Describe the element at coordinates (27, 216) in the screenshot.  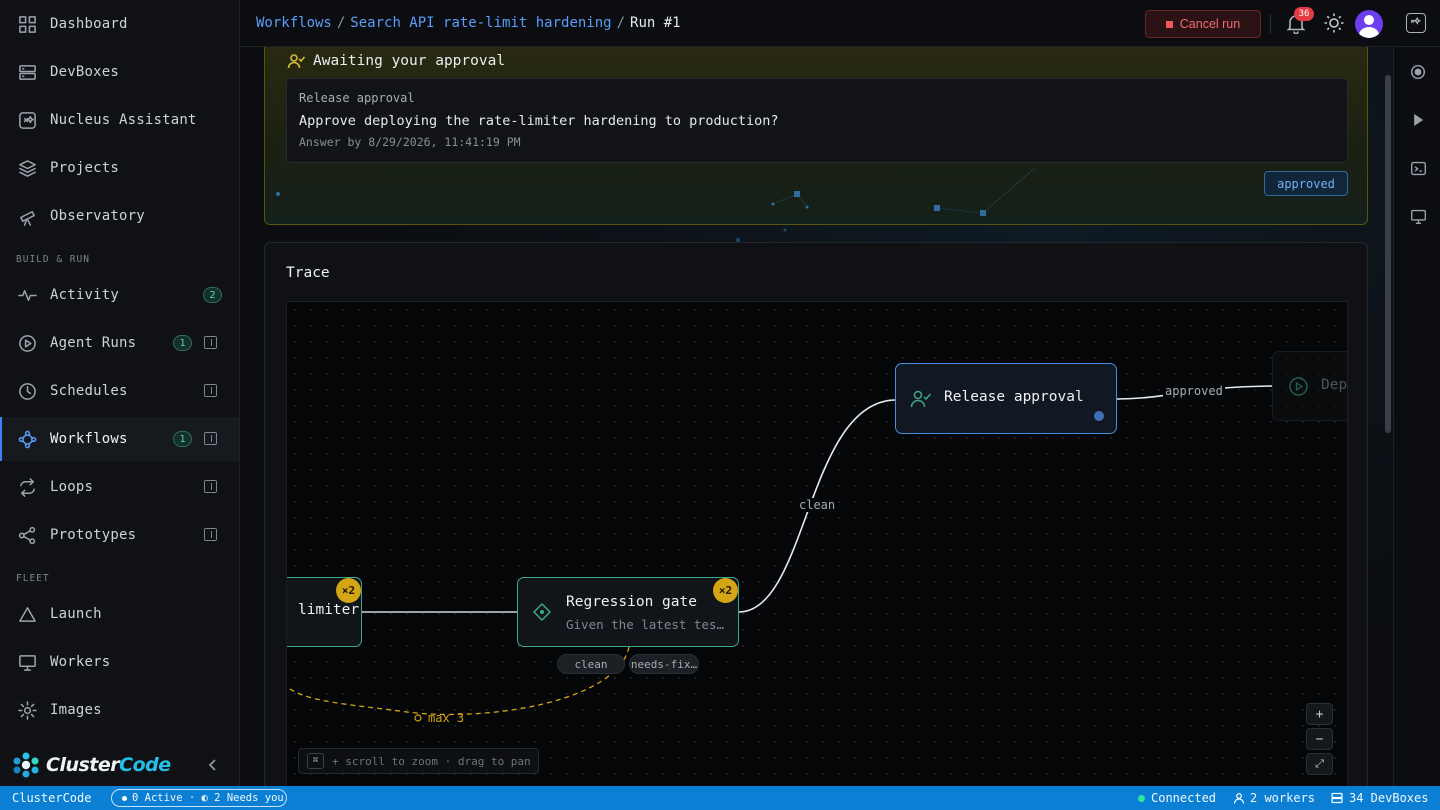
I see `telescope-icon` at that location.